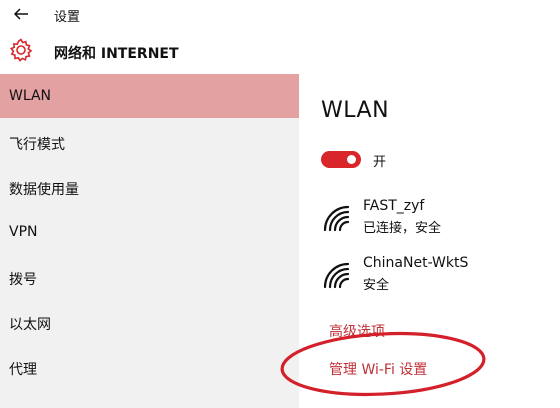 This screenshot has height=408, width=560. I want to click on sidebar-item-data-usage: 数据使用量, so click(149, 187).